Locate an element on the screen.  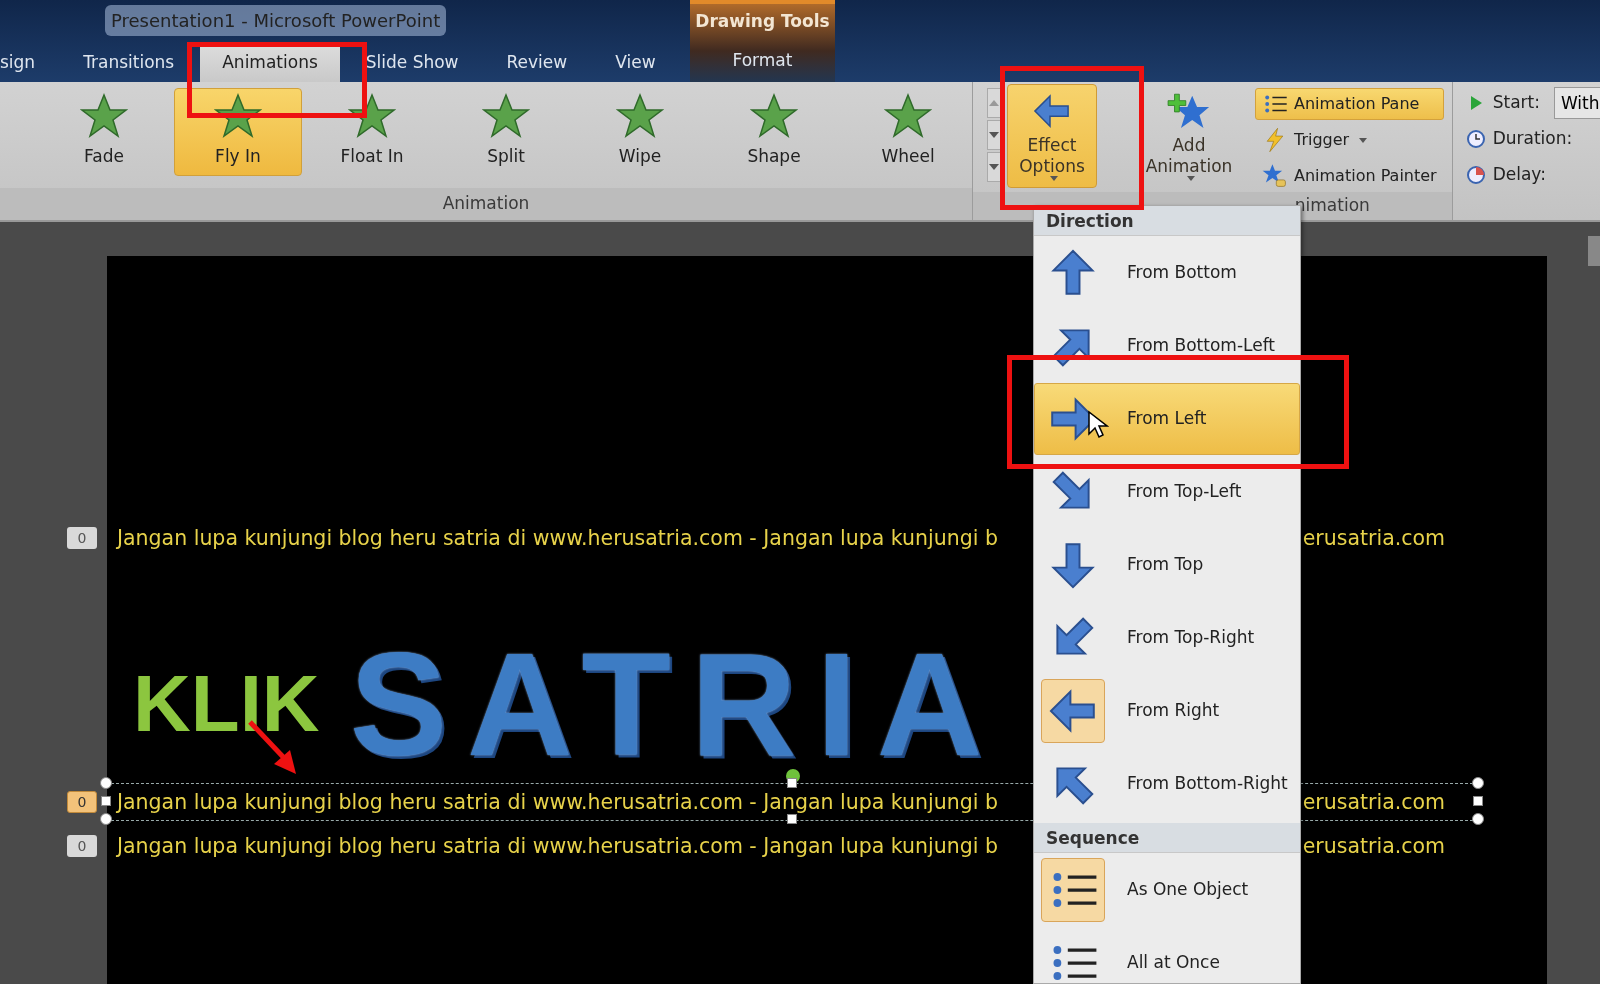
field-label: Start: is located at coordinates (1516, 103).